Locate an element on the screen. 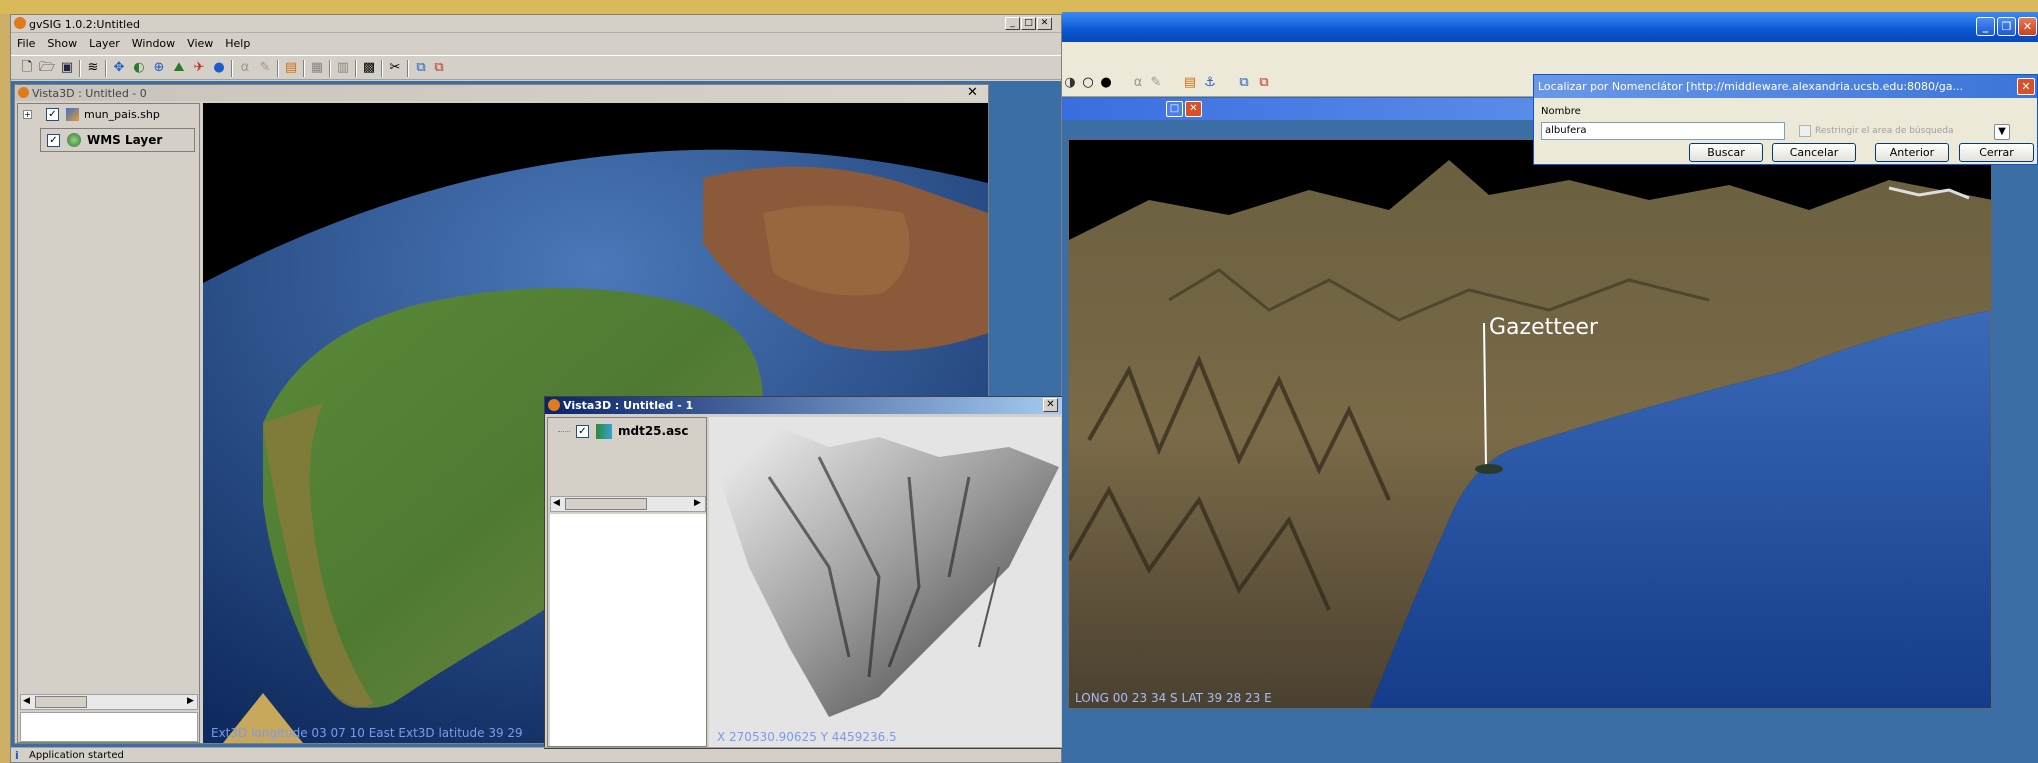 The image size is (2038, 763). new-doc-icon: 🗋 is located at coordinates (27, 68).